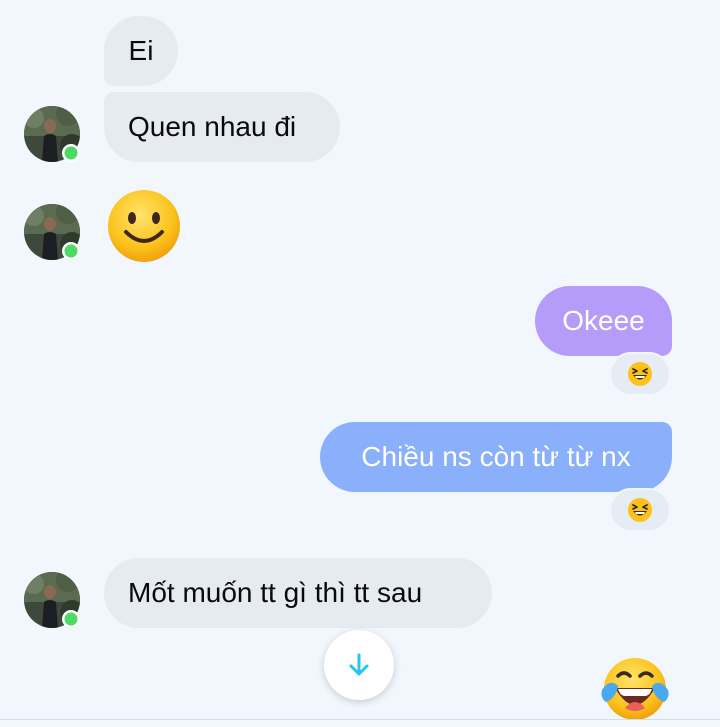  I want to click on quick-reaction-button, so click(635, 687).